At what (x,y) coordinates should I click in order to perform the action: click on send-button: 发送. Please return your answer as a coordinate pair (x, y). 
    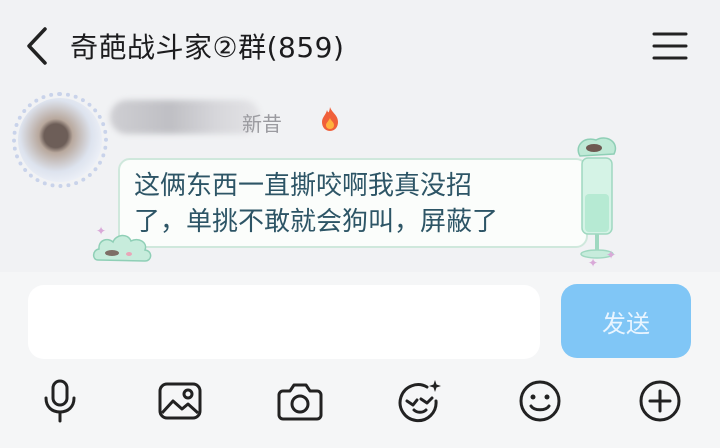
    Looking at the image, I should click on (626, 321).